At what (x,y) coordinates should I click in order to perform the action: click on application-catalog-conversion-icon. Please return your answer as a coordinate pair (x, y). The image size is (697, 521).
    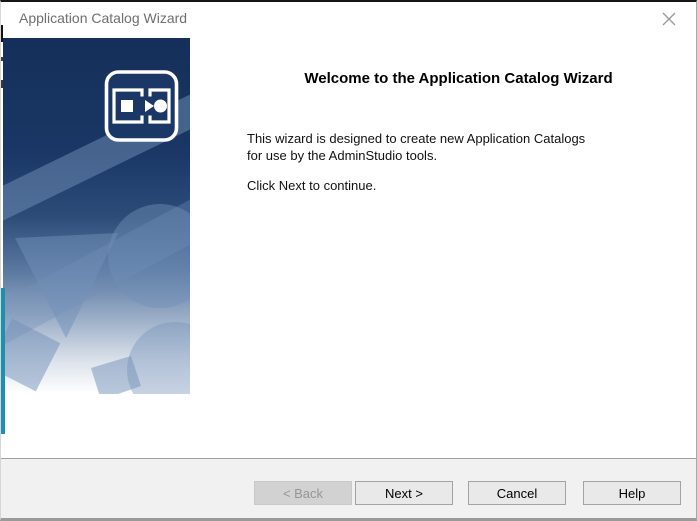
    Looking at the image, I should click on (141, 106).